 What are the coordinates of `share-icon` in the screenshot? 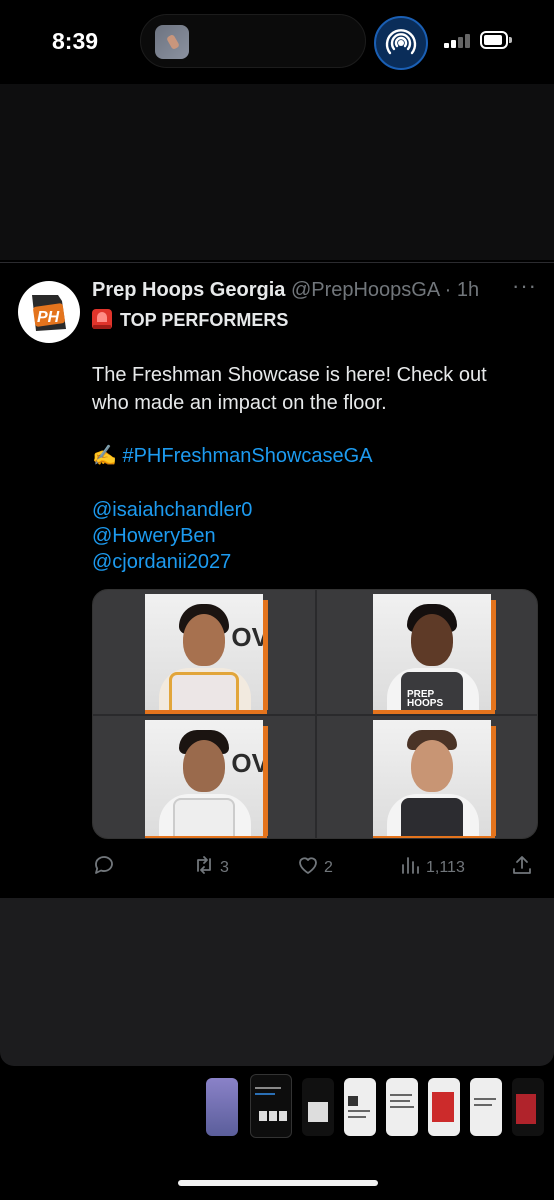 It's located at (522, 865).